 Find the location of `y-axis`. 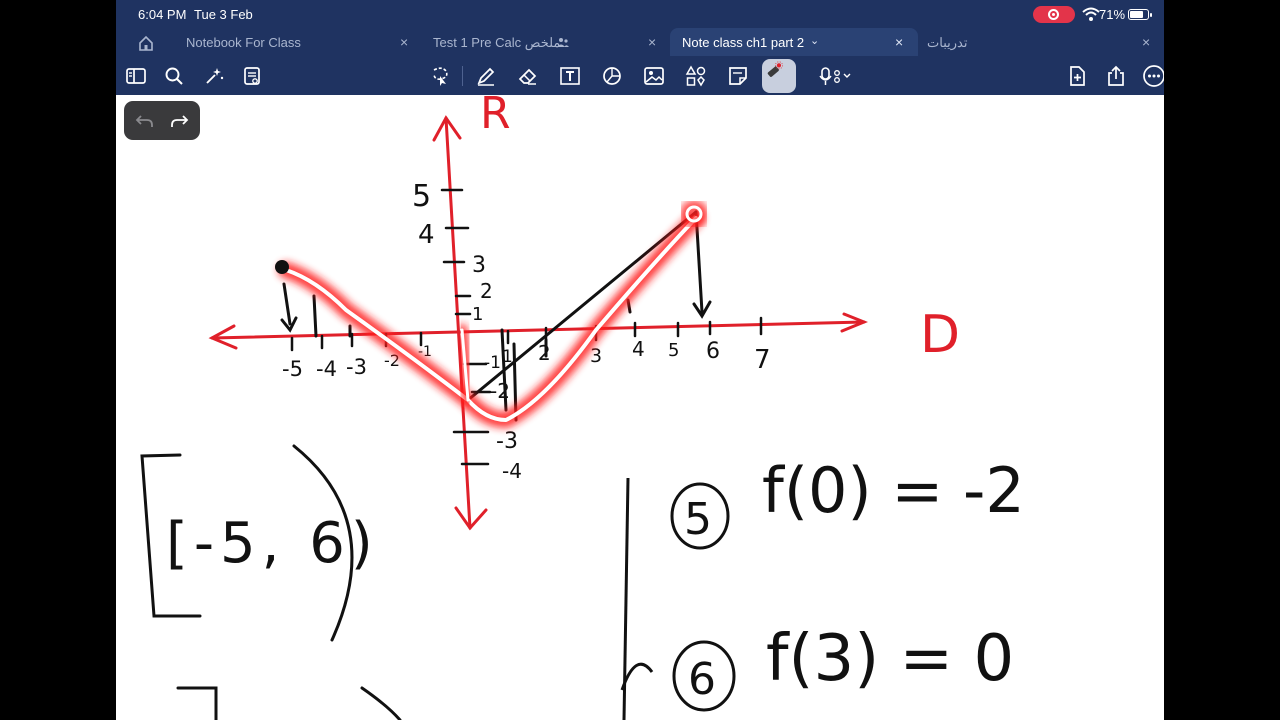

y-axis is located at coordinates (458, 323).